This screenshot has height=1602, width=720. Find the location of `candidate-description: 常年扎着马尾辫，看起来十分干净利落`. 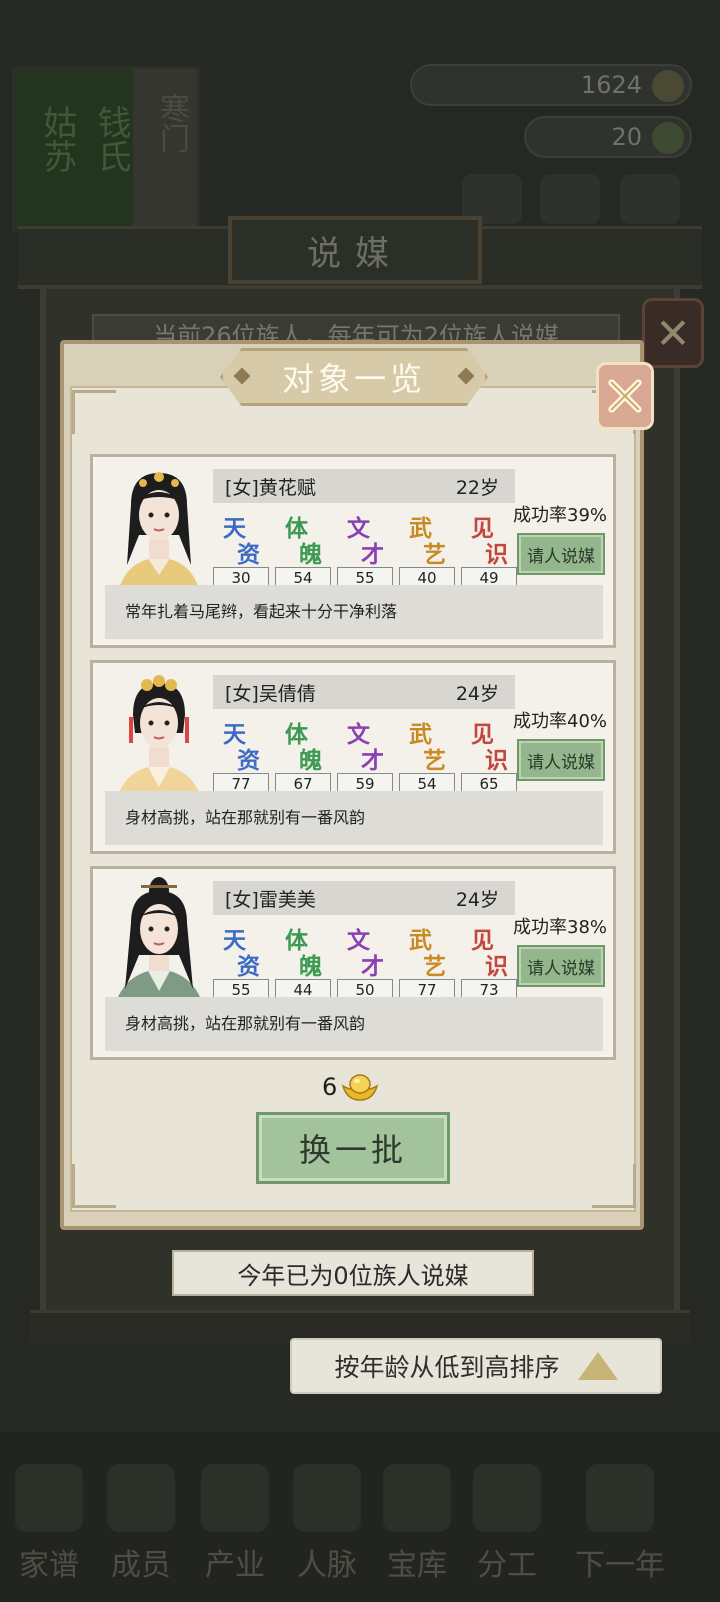

candidate-description: 常年扎着马尾辫，看起来十分干净利落 is located at coordinates (354, 612).